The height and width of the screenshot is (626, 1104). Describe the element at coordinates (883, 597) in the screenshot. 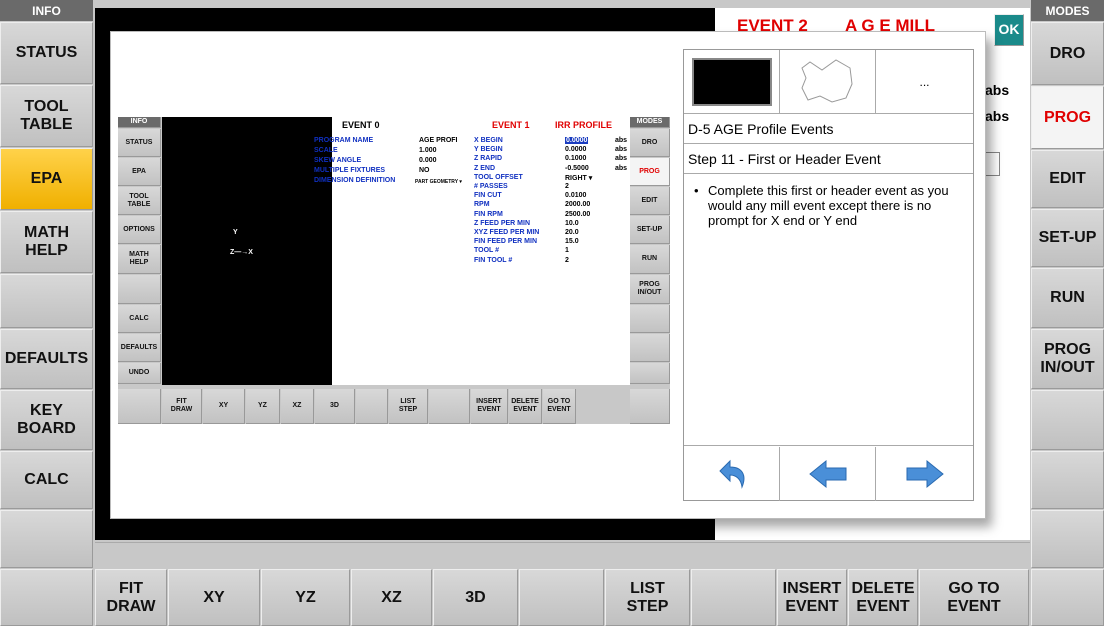

I see `delete-event-button: DELETE EVENT` at that location.